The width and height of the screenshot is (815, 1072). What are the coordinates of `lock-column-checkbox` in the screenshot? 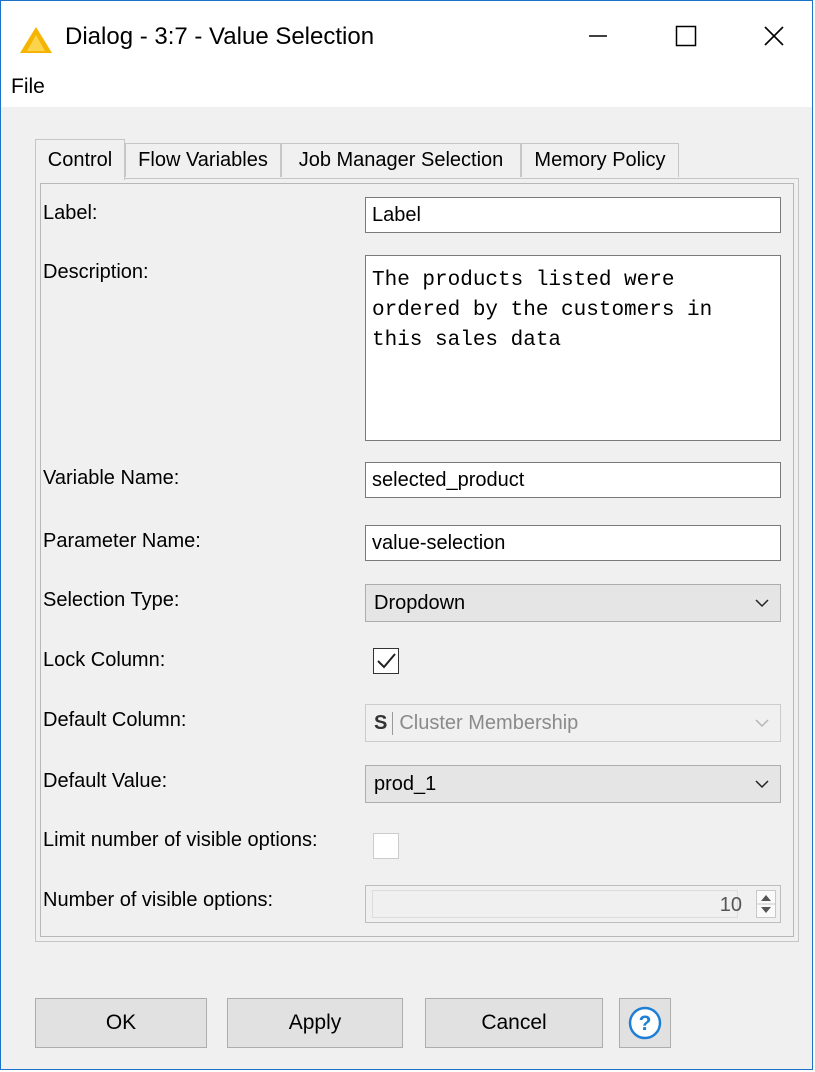 It's located at (386, 661).